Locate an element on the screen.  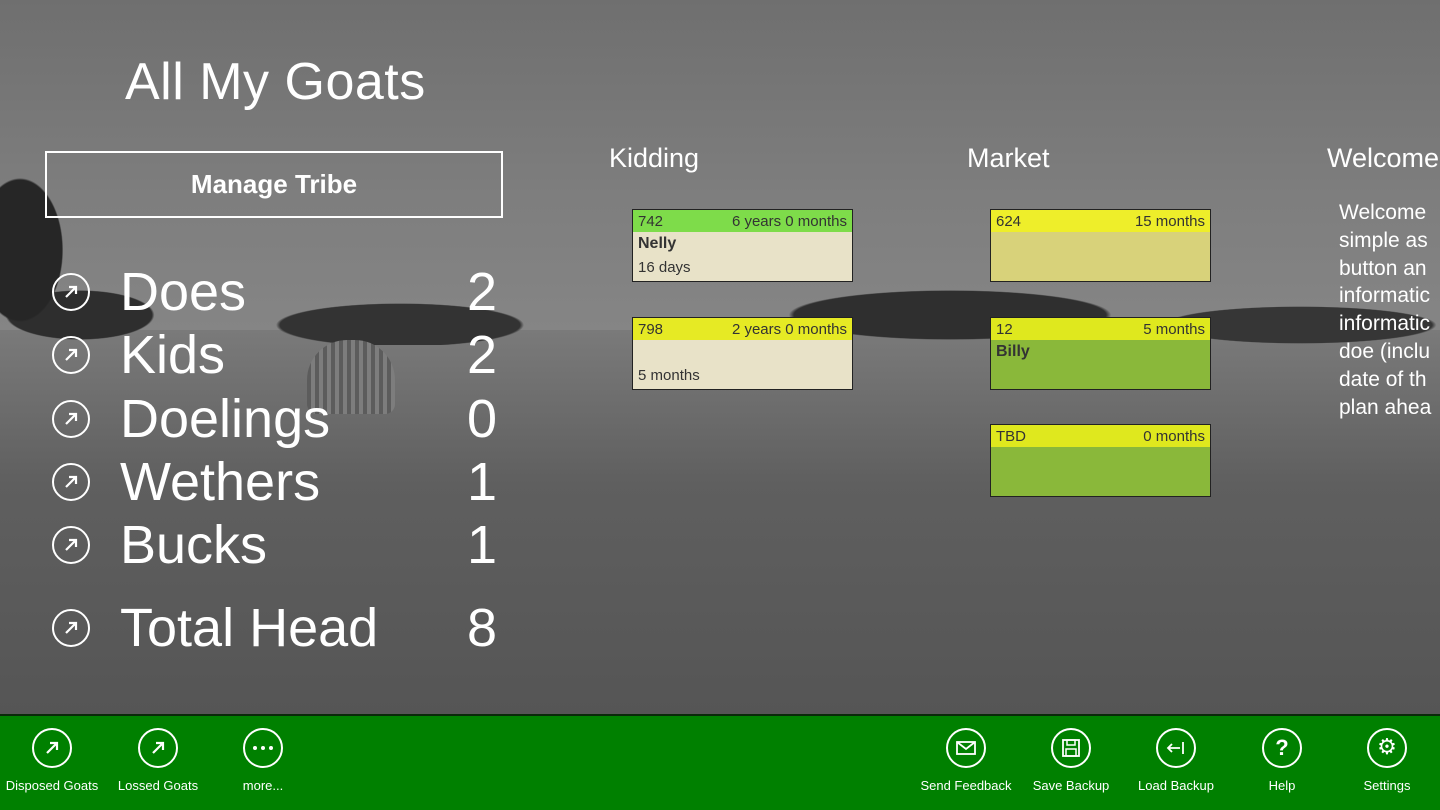
help-button: ? Help is located at coordinates (1282, 760).